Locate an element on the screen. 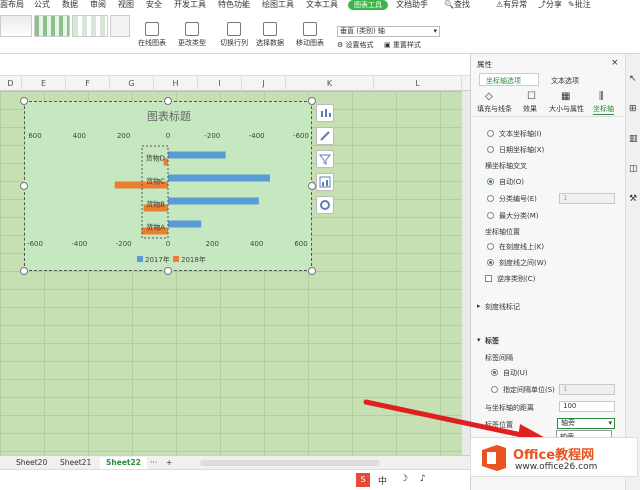  select-data-button: 选择数据 is located at coordinates (270, 35).